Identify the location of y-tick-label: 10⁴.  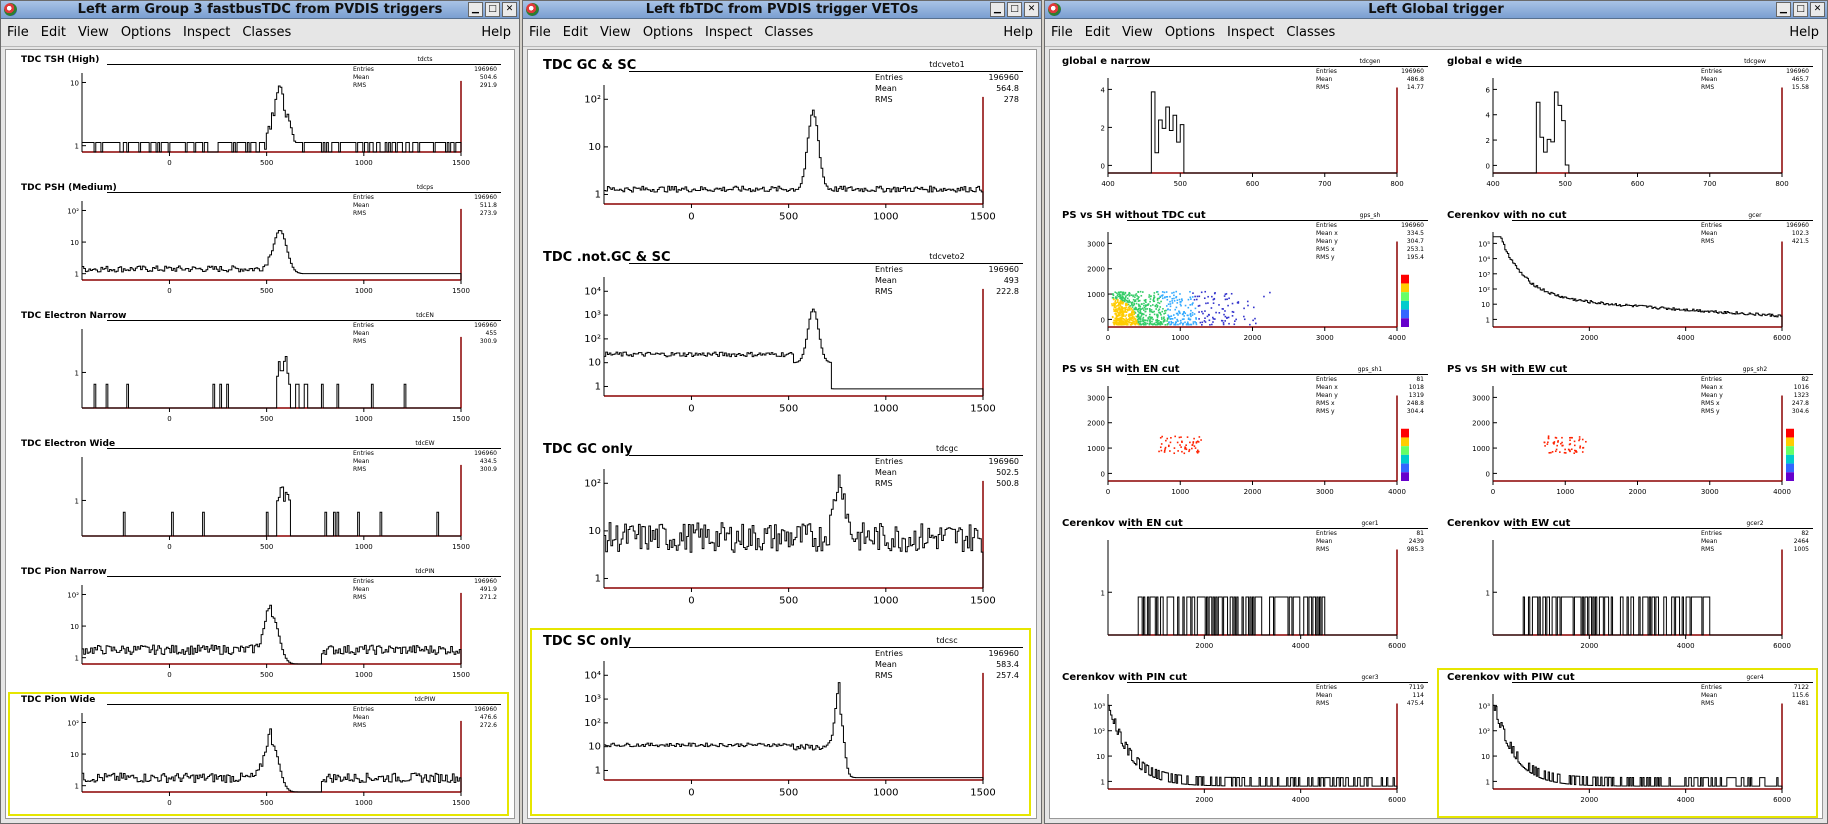
(592, 675).